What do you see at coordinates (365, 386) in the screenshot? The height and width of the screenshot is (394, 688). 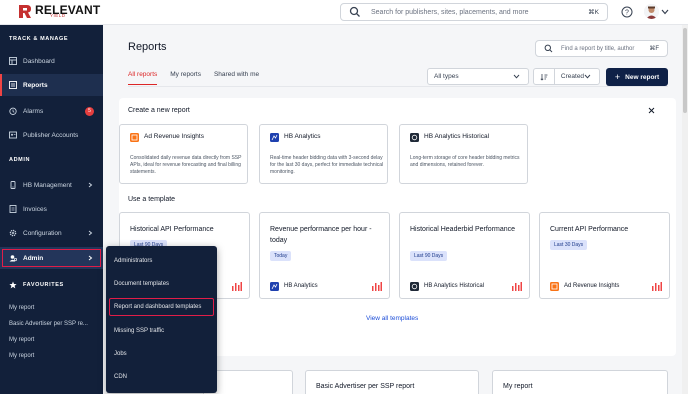 I see `report-card-title: Basic Advertiser per SSP report` at bounding box center [365, 386].